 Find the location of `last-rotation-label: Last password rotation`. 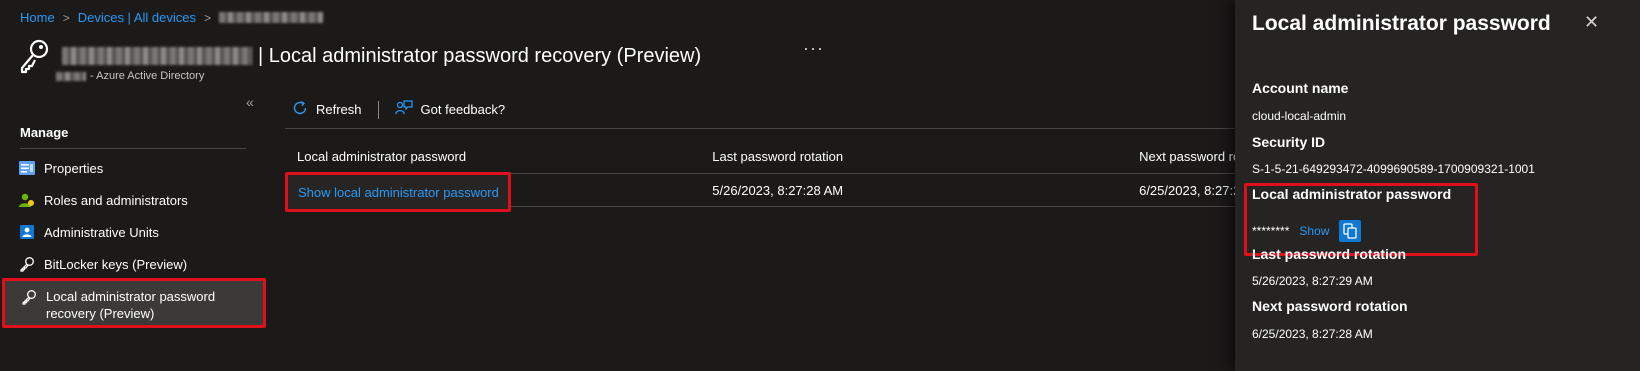

last-rotation-label: Last password rotation is located at coordinates (1329, 254).